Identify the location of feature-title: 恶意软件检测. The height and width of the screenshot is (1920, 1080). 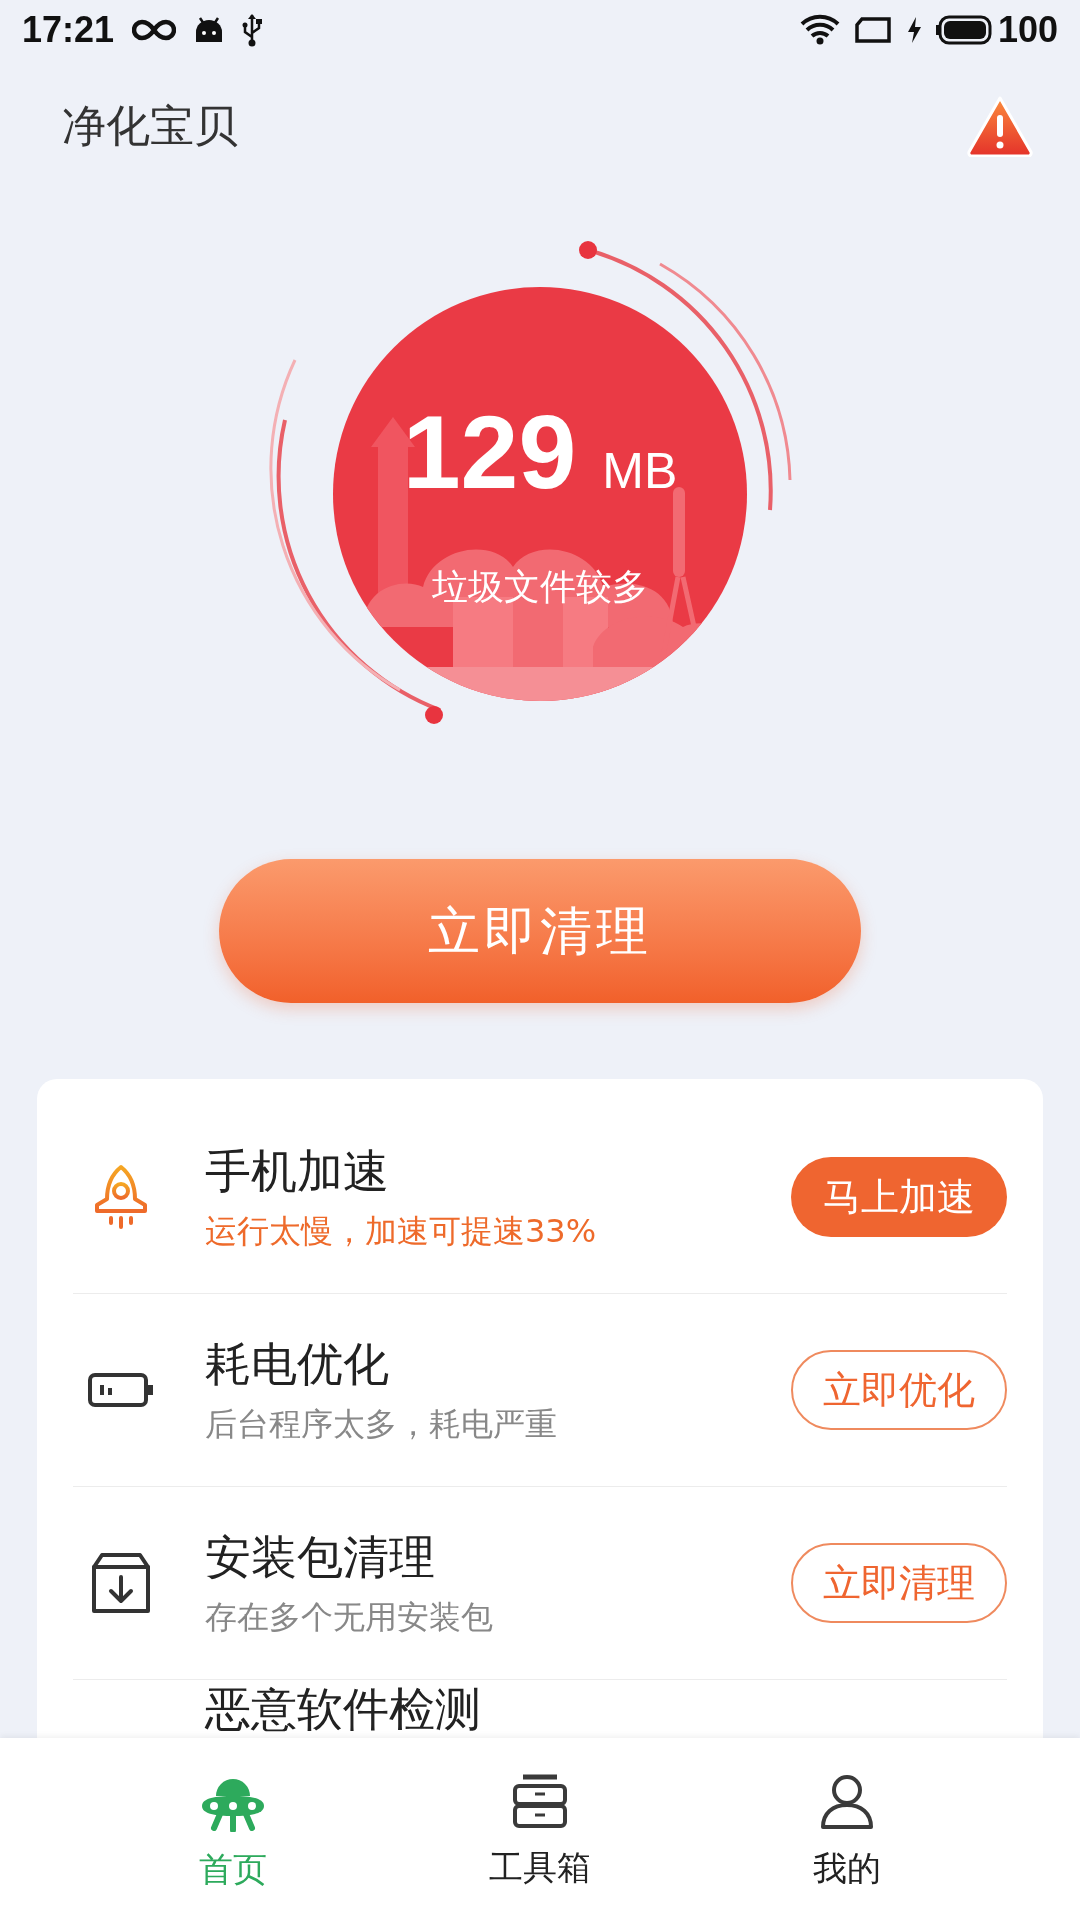
(343, 1709).